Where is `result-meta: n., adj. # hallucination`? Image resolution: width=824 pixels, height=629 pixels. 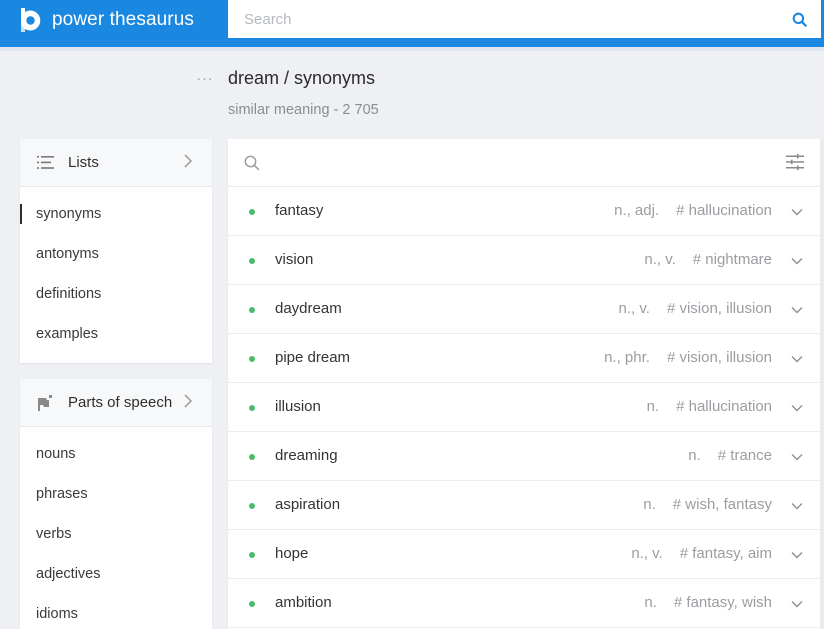
result-meta: n., adj. # hallucination is located at coordinates (693, 210).